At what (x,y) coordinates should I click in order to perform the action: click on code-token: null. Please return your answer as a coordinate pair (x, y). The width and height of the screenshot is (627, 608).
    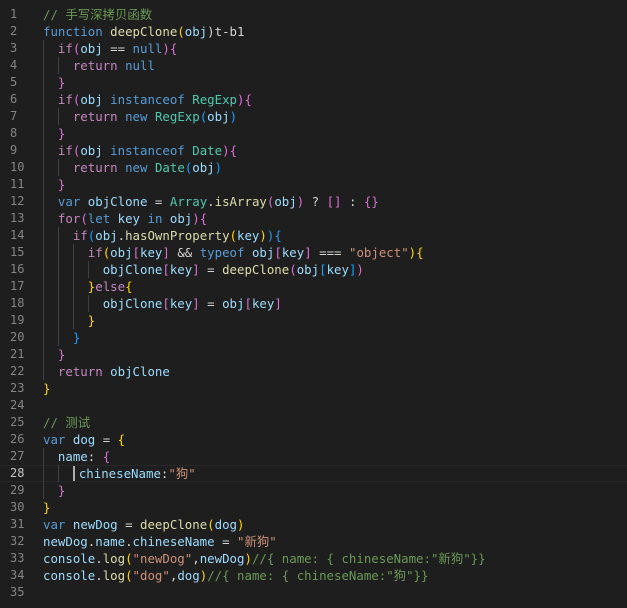
    Looking at the image, I should click on (140, 65).